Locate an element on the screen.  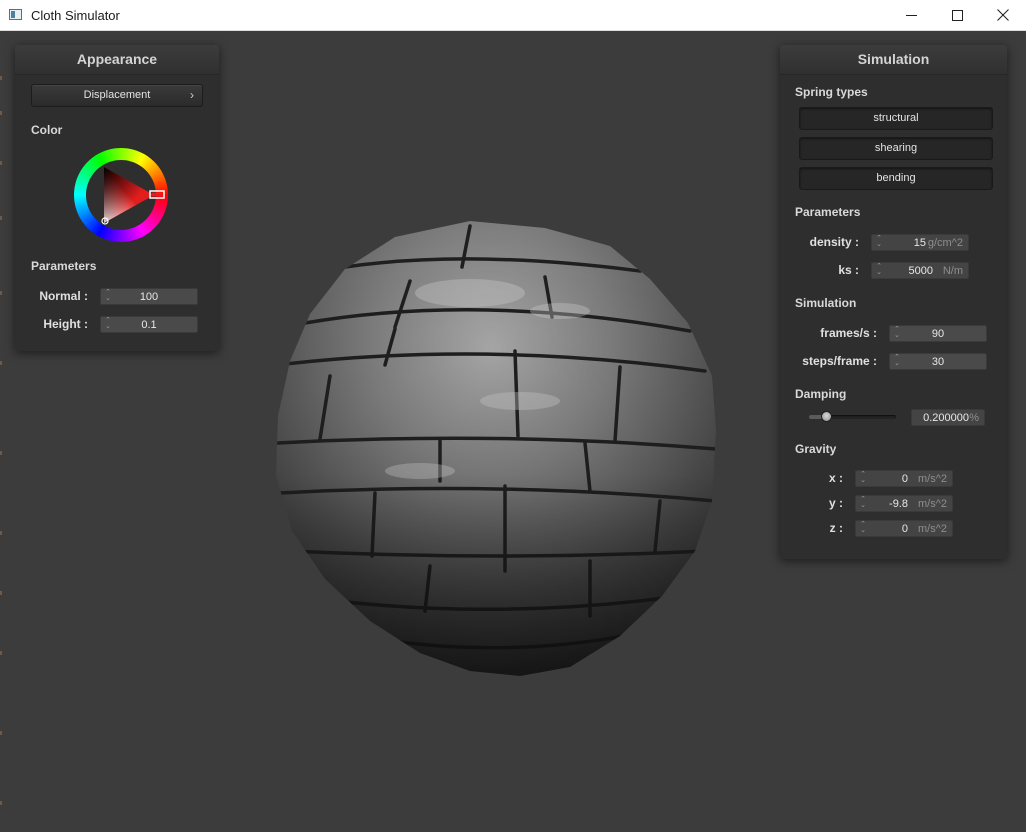
maximize-icon is located at coordinates (957, 15).